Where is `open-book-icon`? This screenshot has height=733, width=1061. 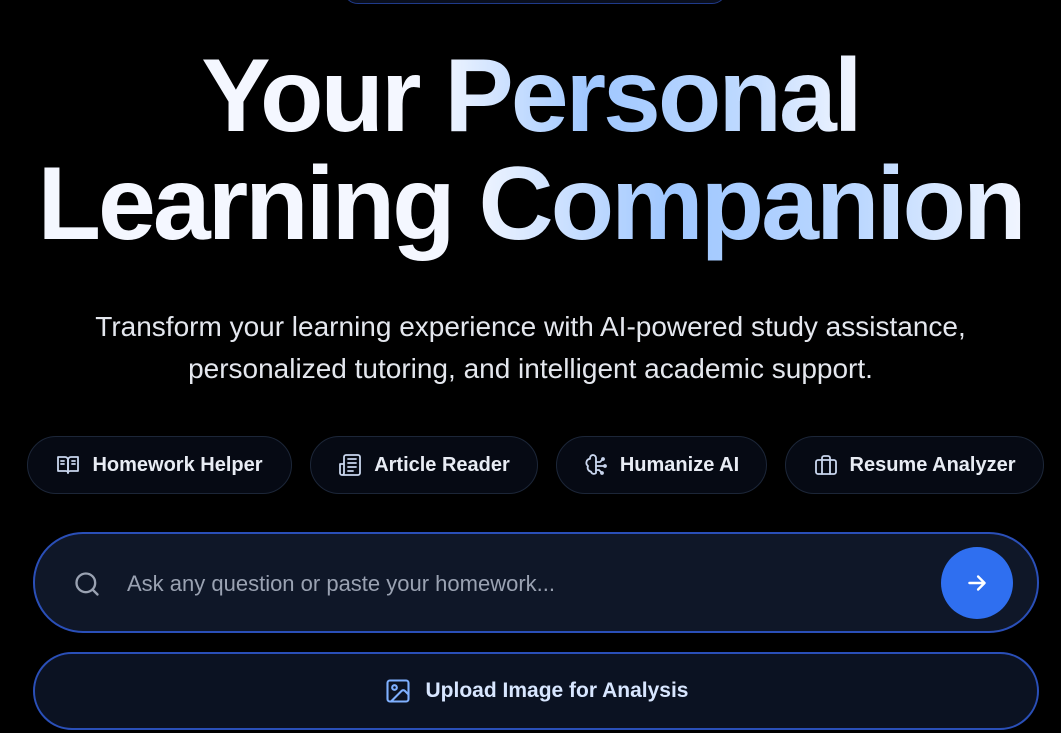 open-book-icon is located at coordinates (68, 465).